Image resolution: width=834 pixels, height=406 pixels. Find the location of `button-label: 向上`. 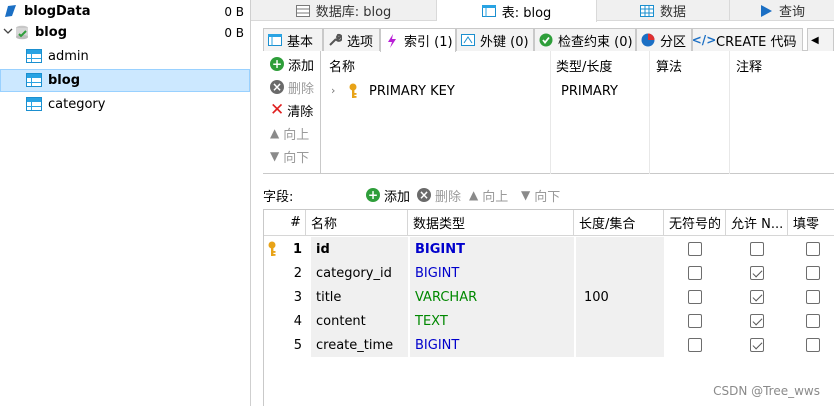

button-label: 向上 is located at coordinates (296, 135).